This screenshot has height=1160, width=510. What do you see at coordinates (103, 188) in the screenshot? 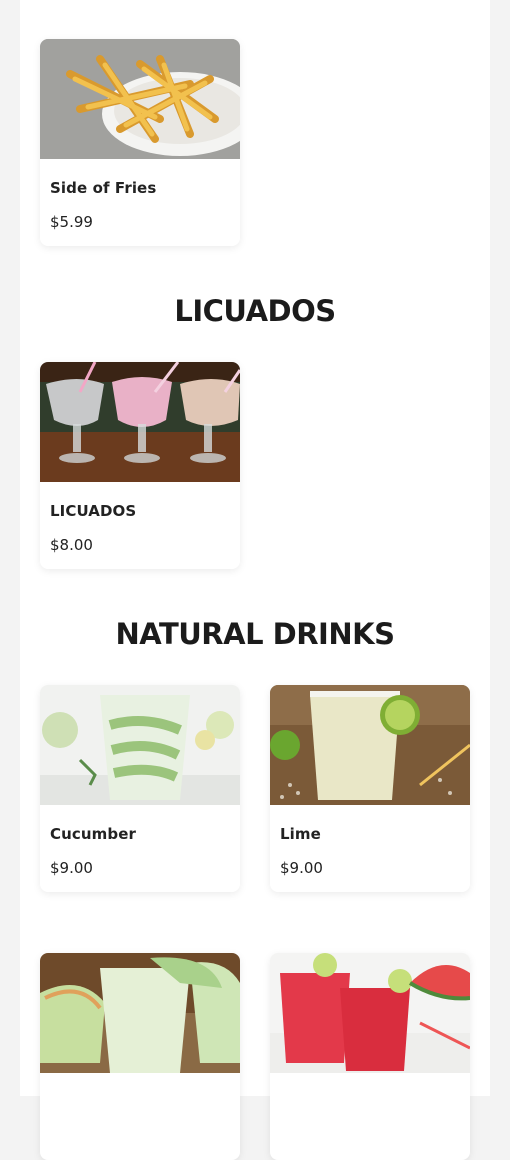
I see `item-name: Side of Fries` at bounding box center [103, 188].